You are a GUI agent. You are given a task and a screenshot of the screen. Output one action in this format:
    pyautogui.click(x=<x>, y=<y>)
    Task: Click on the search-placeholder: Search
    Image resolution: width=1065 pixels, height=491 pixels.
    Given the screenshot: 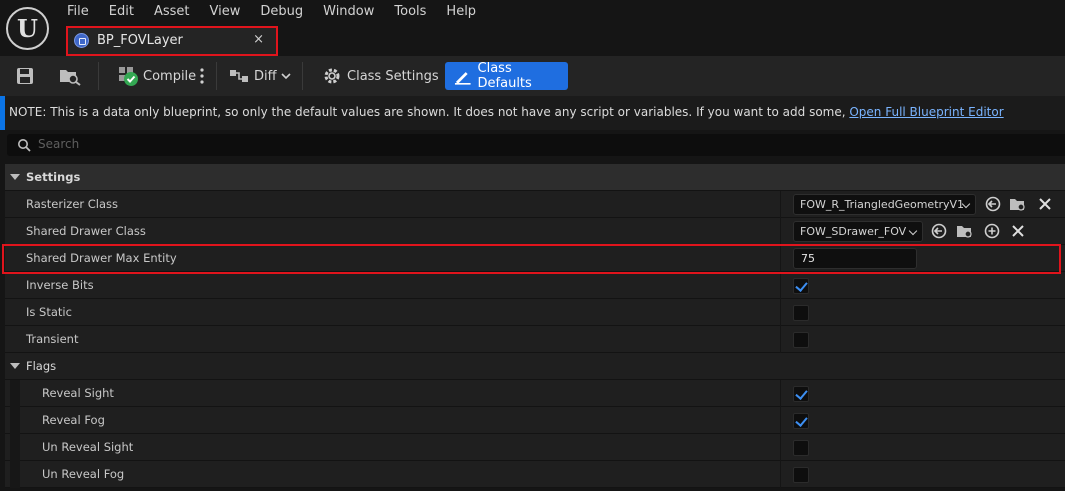 What is the action you would take?
    pyautogui.click(x=59, y=144)
    